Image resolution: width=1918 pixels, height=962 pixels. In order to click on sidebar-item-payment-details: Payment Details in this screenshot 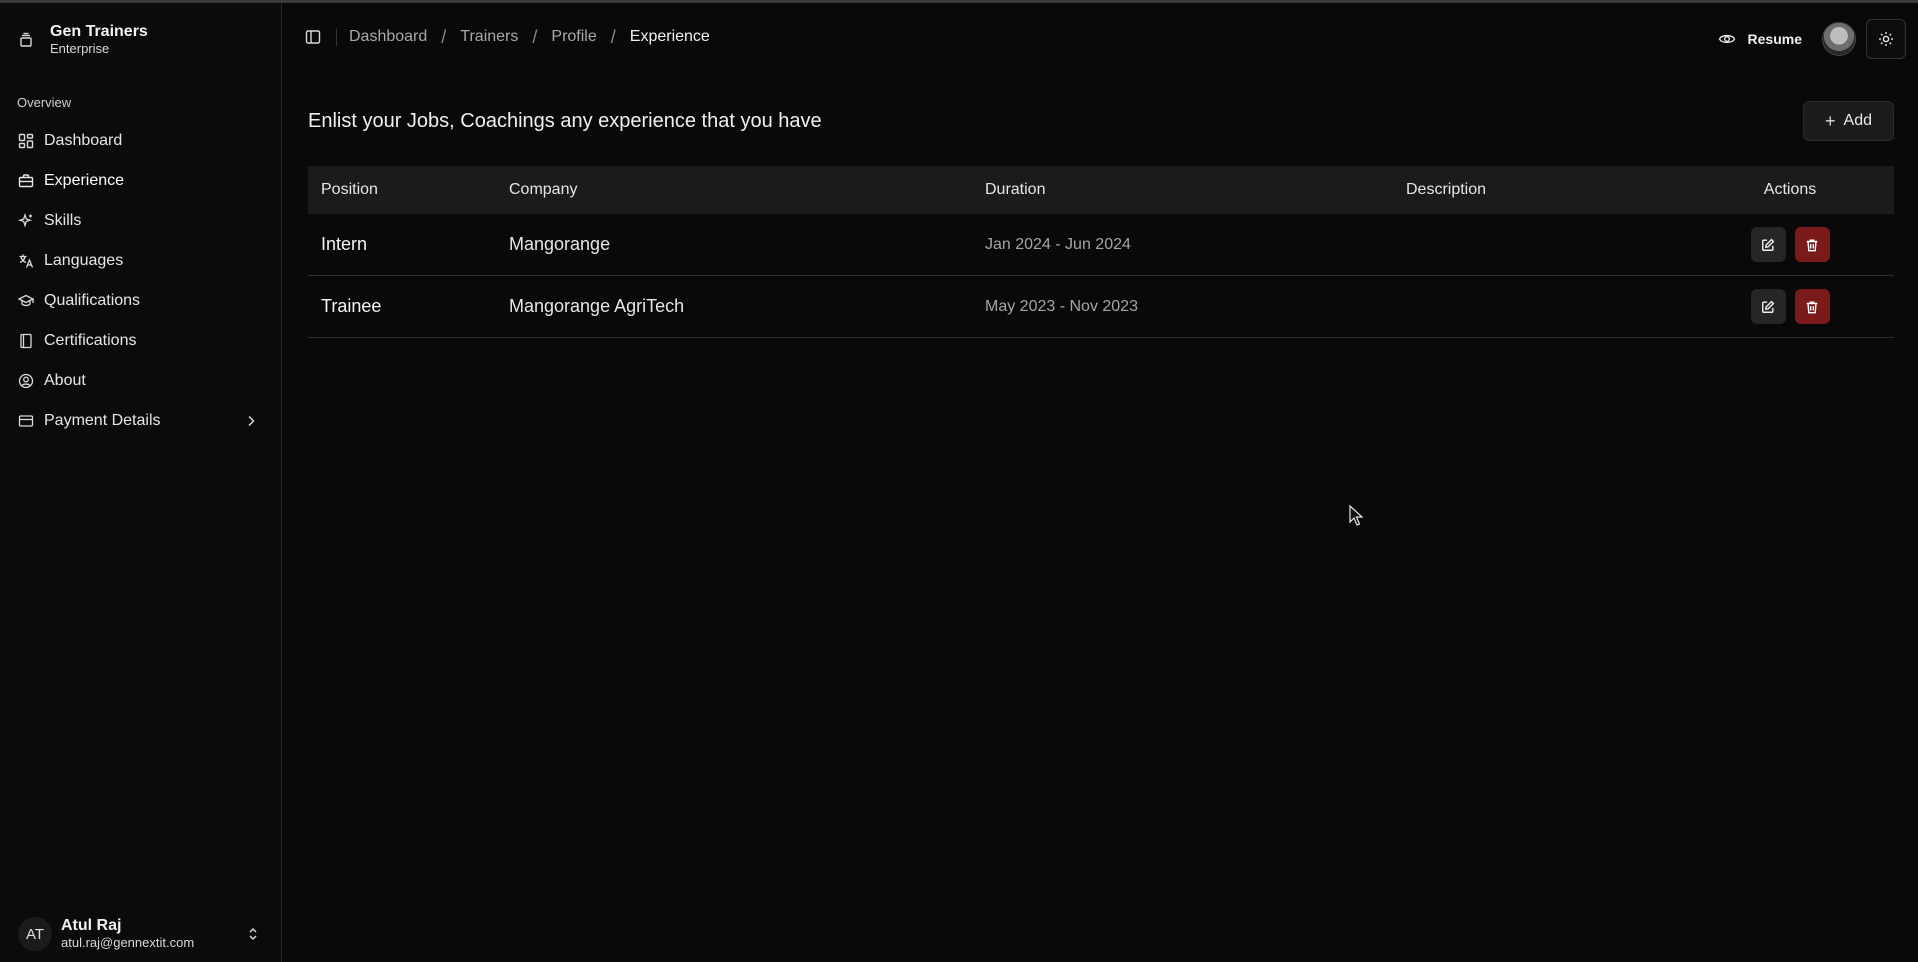, I will do `click(140, 421)`.